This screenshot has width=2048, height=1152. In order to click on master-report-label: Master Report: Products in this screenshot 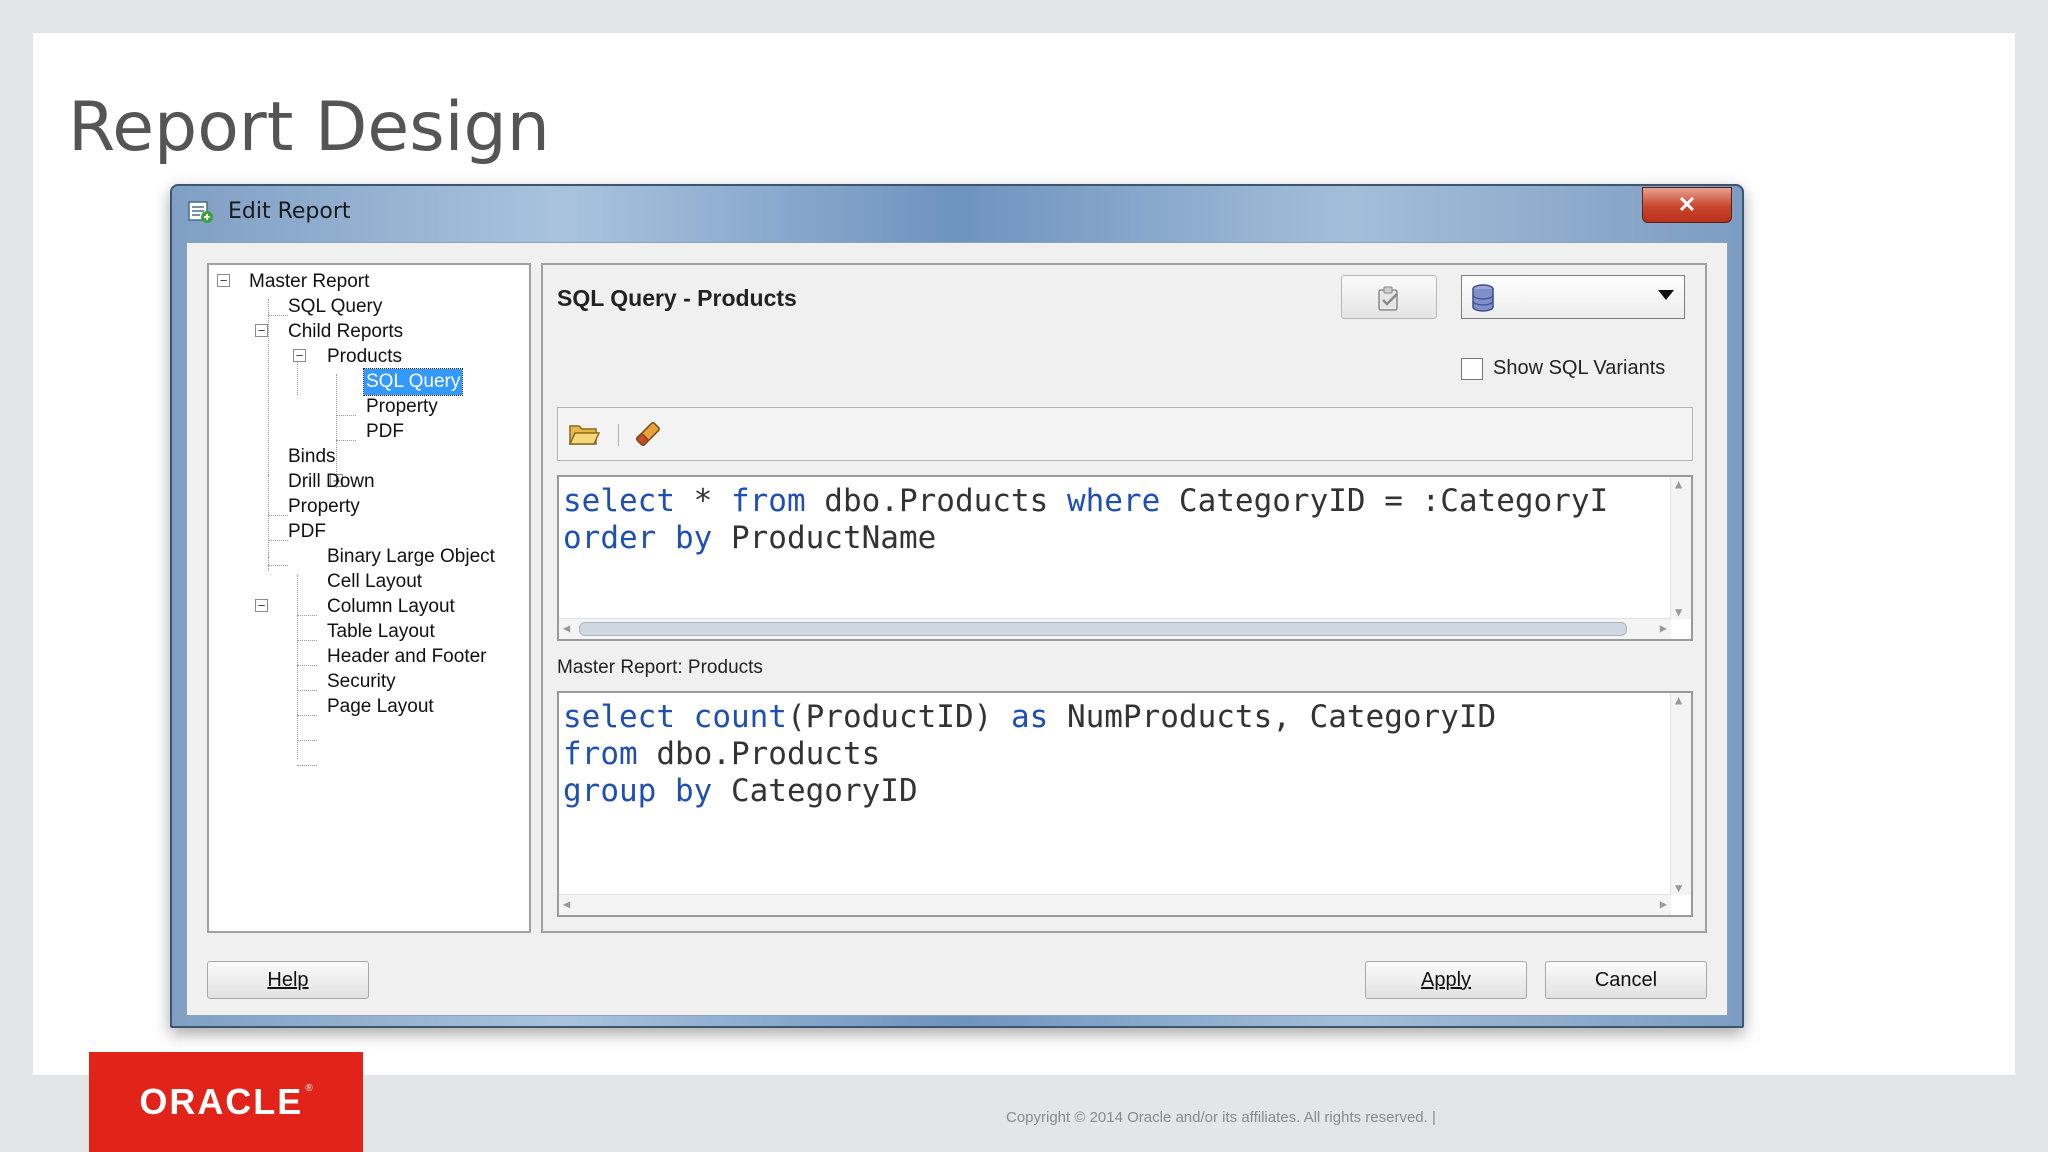, I will do `click(660, 667)`.